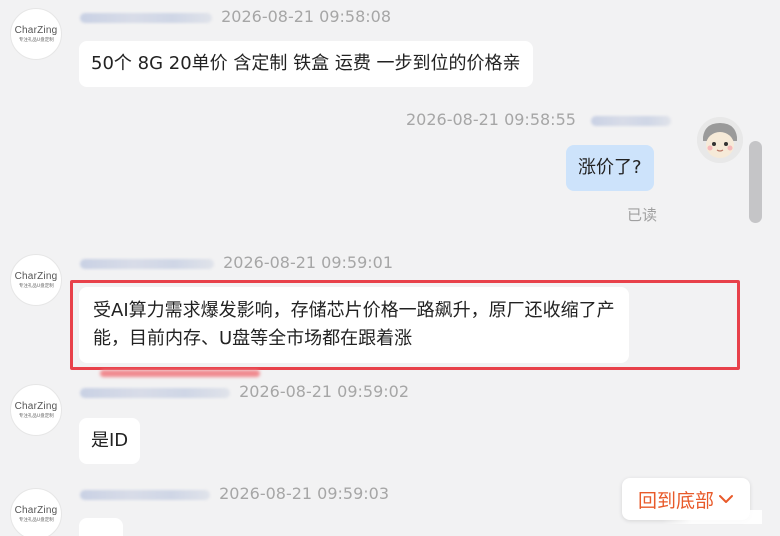 Image resolution: width=780 pixels, height=536 pixels. What do you see at coordinates (712, 517) in the screenshot?
I see `watermark-overlay` at bounding box center [712, 517].